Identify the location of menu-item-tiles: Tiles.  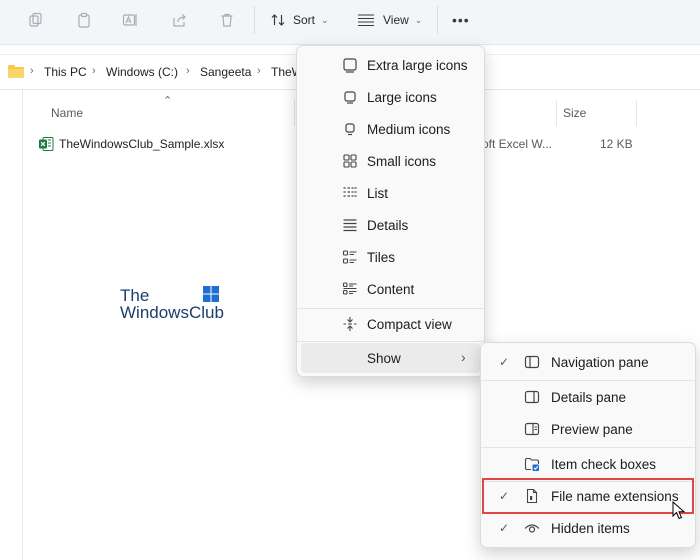
(390, 257).